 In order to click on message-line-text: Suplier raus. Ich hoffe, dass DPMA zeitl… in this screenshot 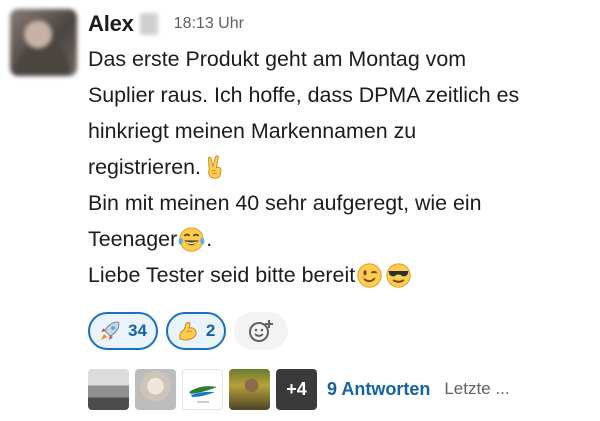, I will do `click(304, 95)`.